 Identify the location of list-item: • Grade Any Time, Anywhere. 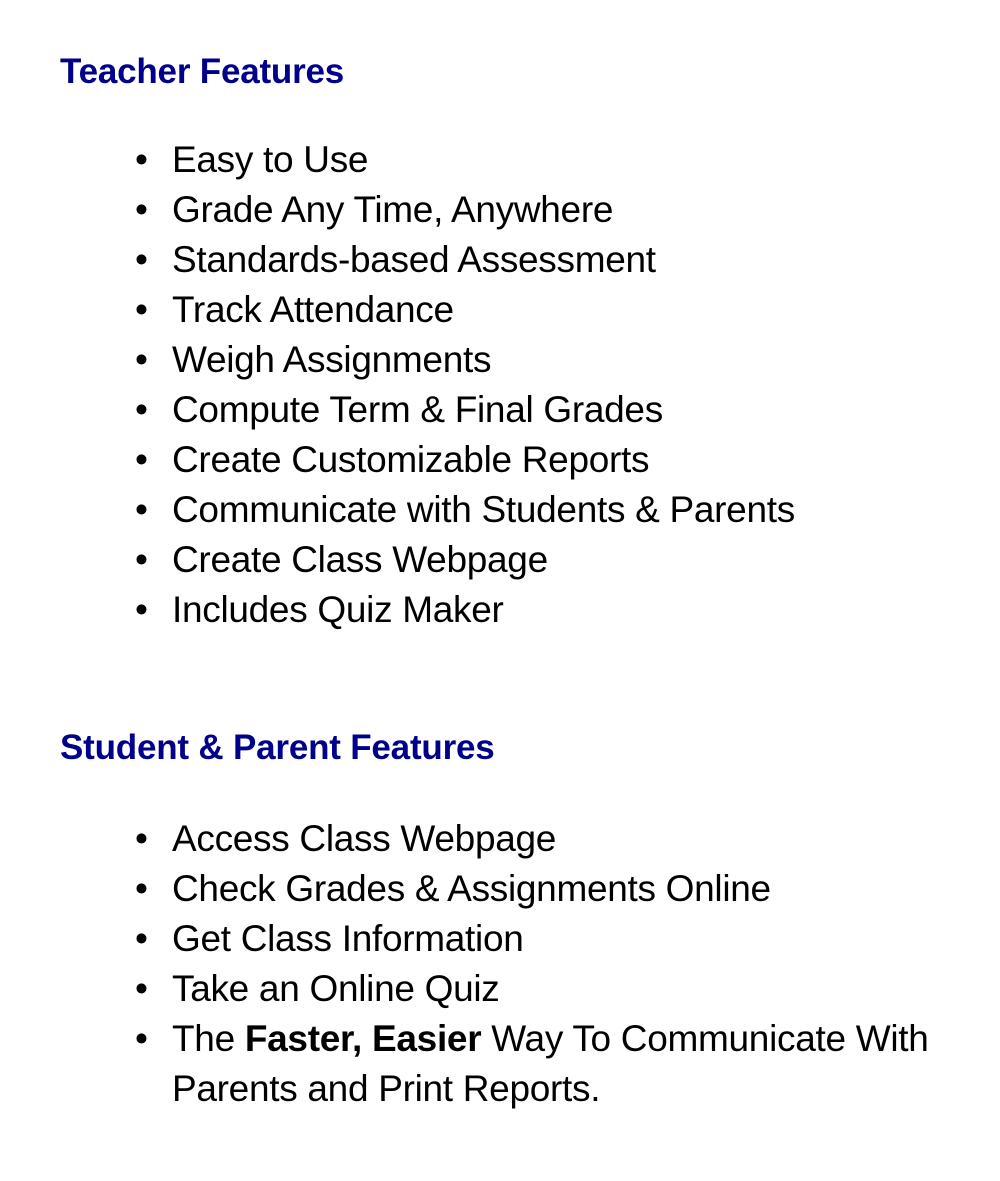
(500, 210).